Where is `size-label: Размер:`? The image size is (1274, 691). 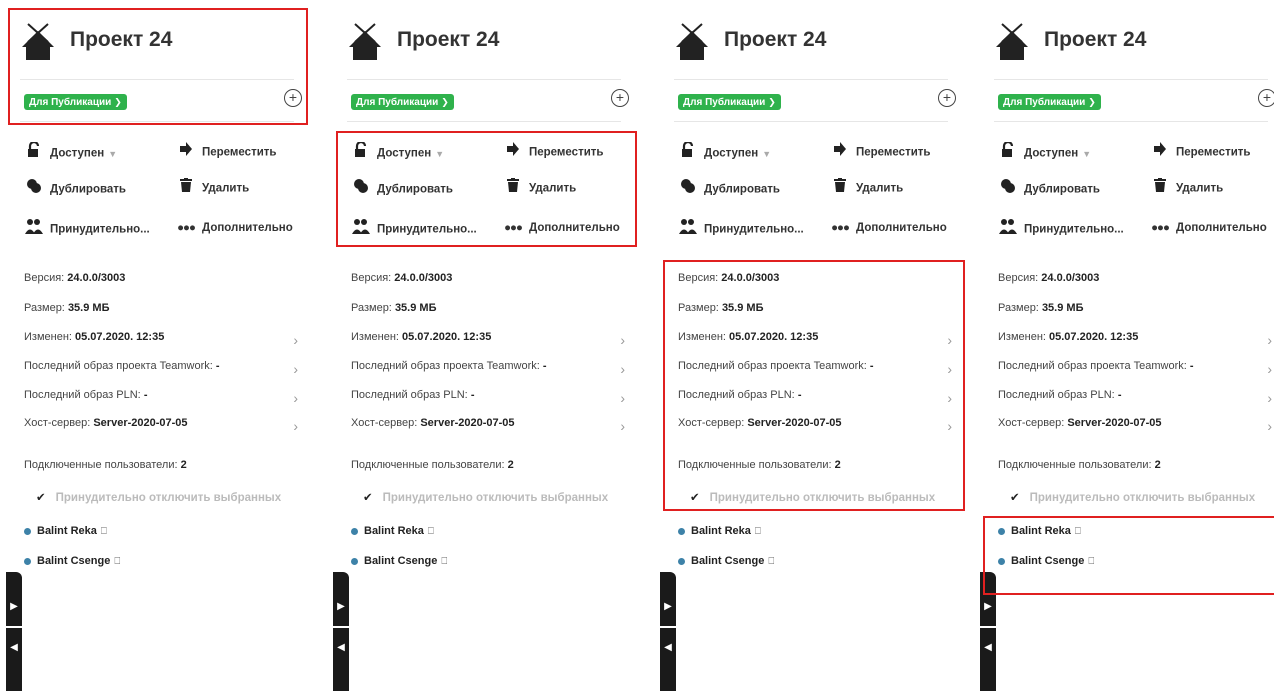
size-label: Размер: is located at coordinates (1018, 308).